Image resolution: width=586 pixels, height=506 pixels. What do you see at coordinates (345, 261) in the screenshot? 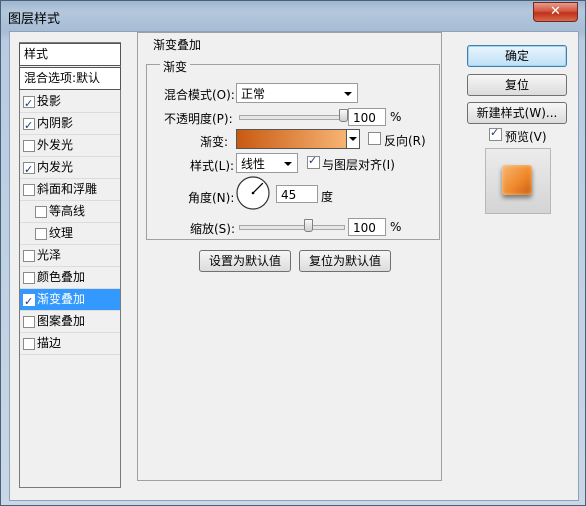
I see `reset-to-default-button: 复位为默认值` at bounding box center [345, 261].